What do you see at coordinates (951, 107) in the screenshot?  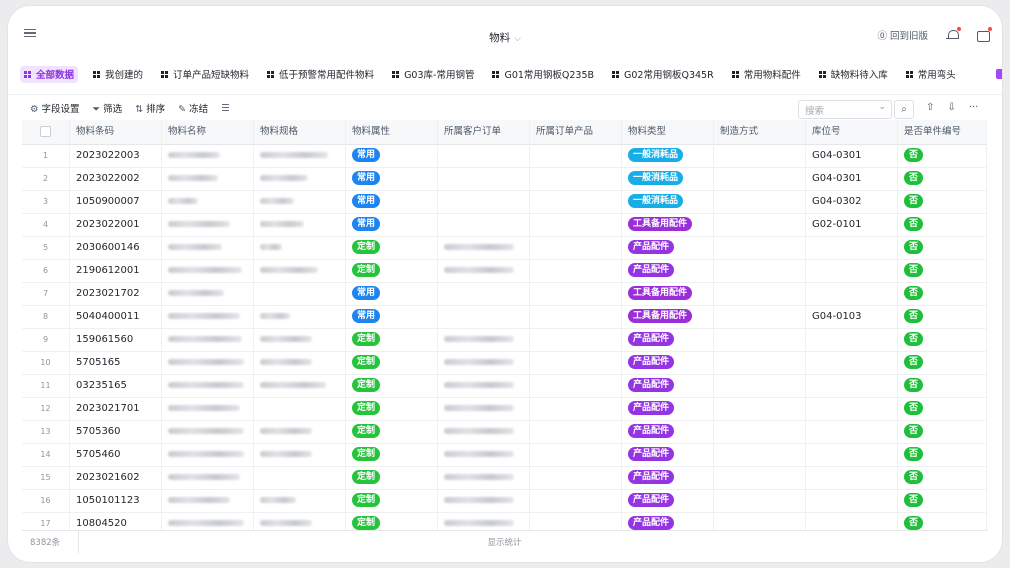 I see `download-icon: ⇩` at bounding box center [951, 107].